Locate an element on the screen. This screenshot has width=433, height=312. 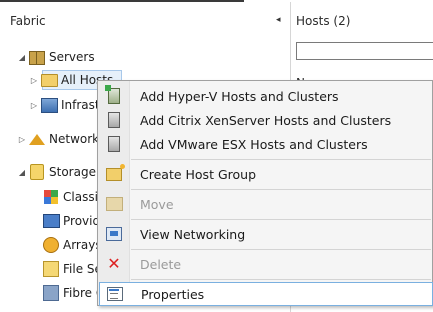
menu-item-label: Add Hyper-V Hosts and Clusters is located at coordinates (239, 96).